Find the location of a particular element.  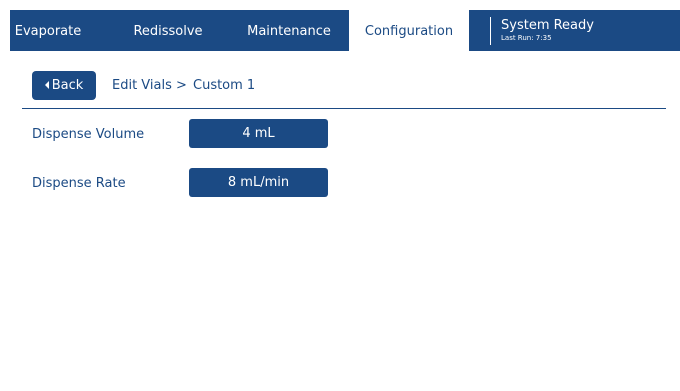

last-run-text: Last Run: 7:35 is located at coordinates (526, 38).